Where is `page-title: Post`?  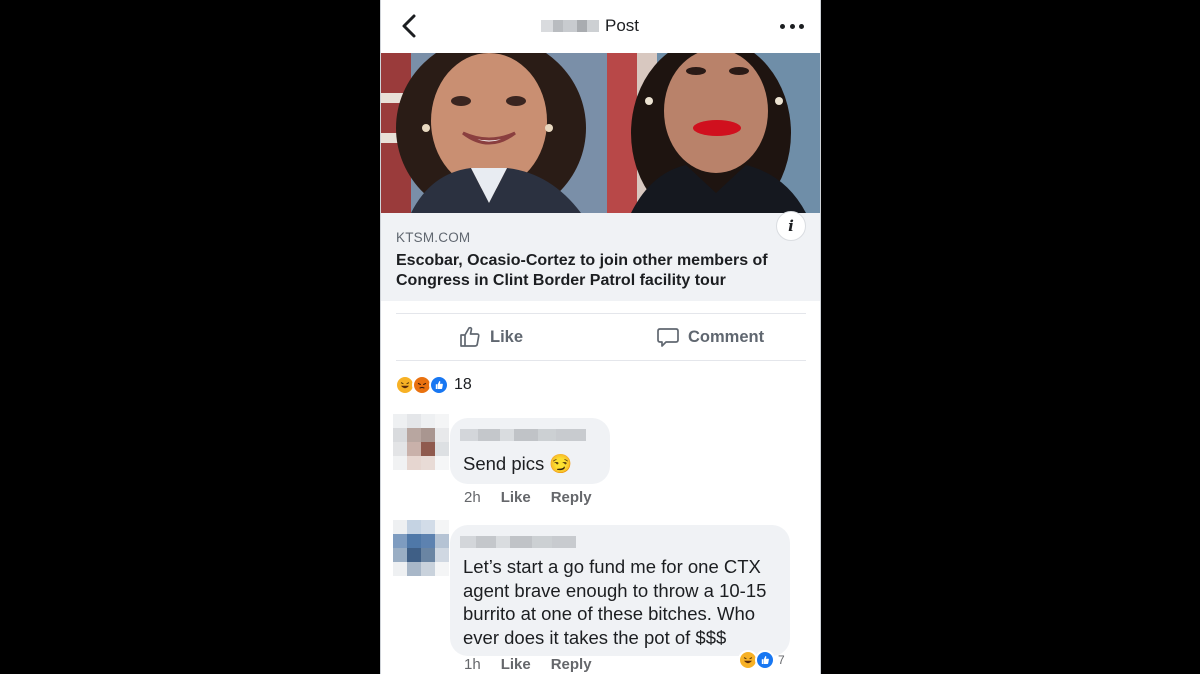
page-title: Post is located at coordinates (590, 26).